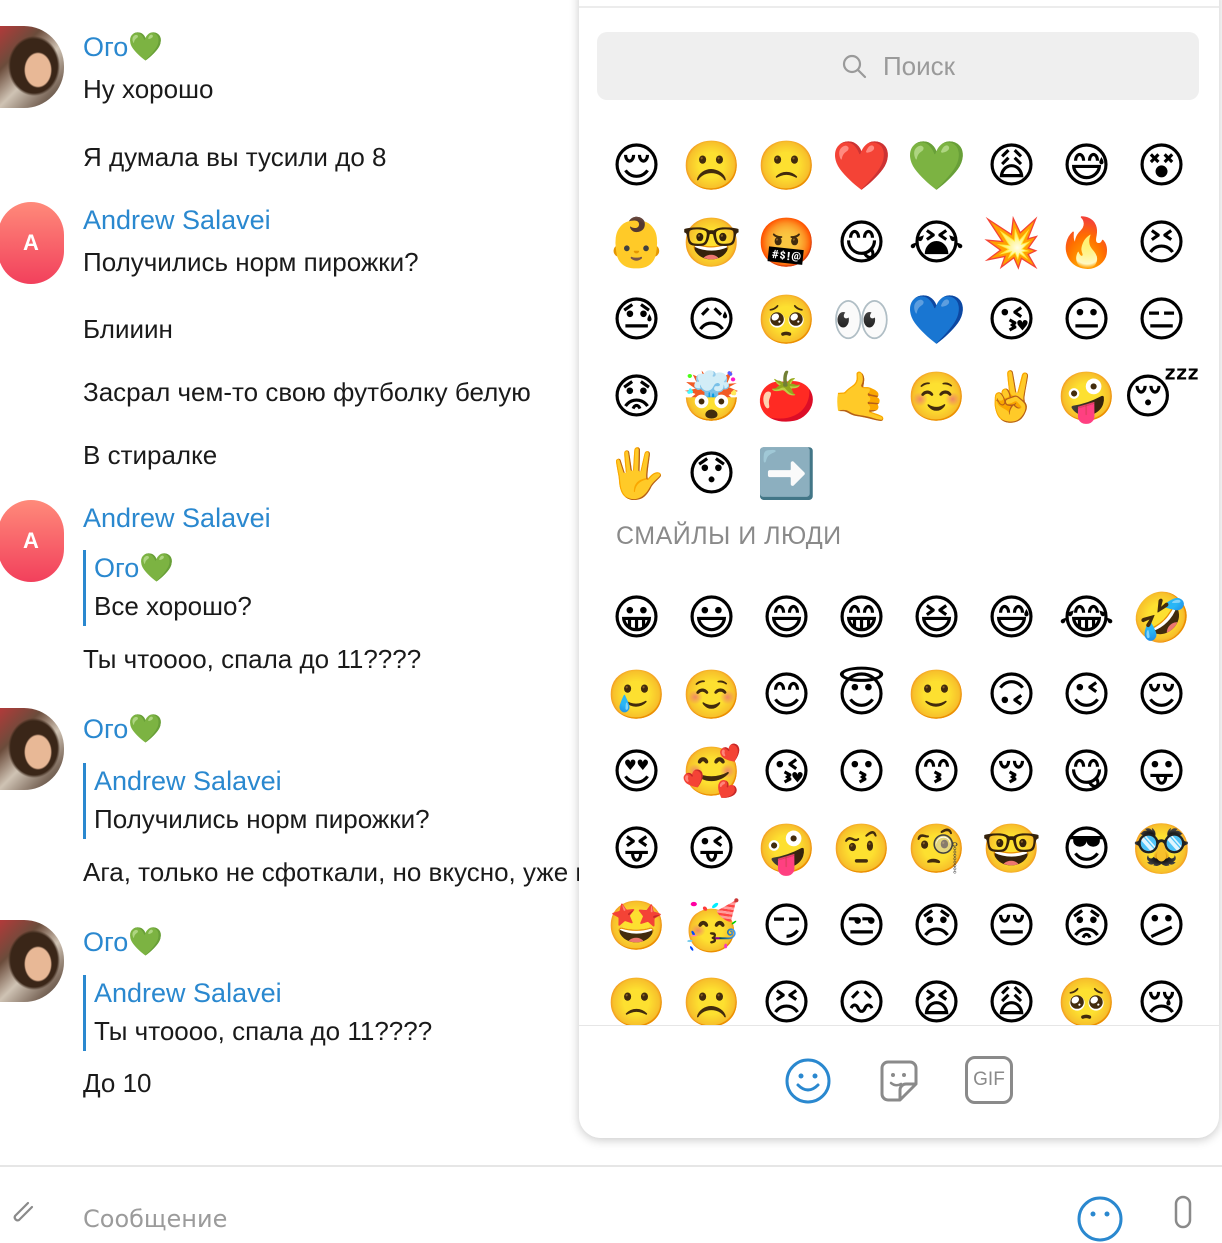 This screenshot has width=1222, height=1243. I want to click on emoji-cell: 😭, so click(936, 242).